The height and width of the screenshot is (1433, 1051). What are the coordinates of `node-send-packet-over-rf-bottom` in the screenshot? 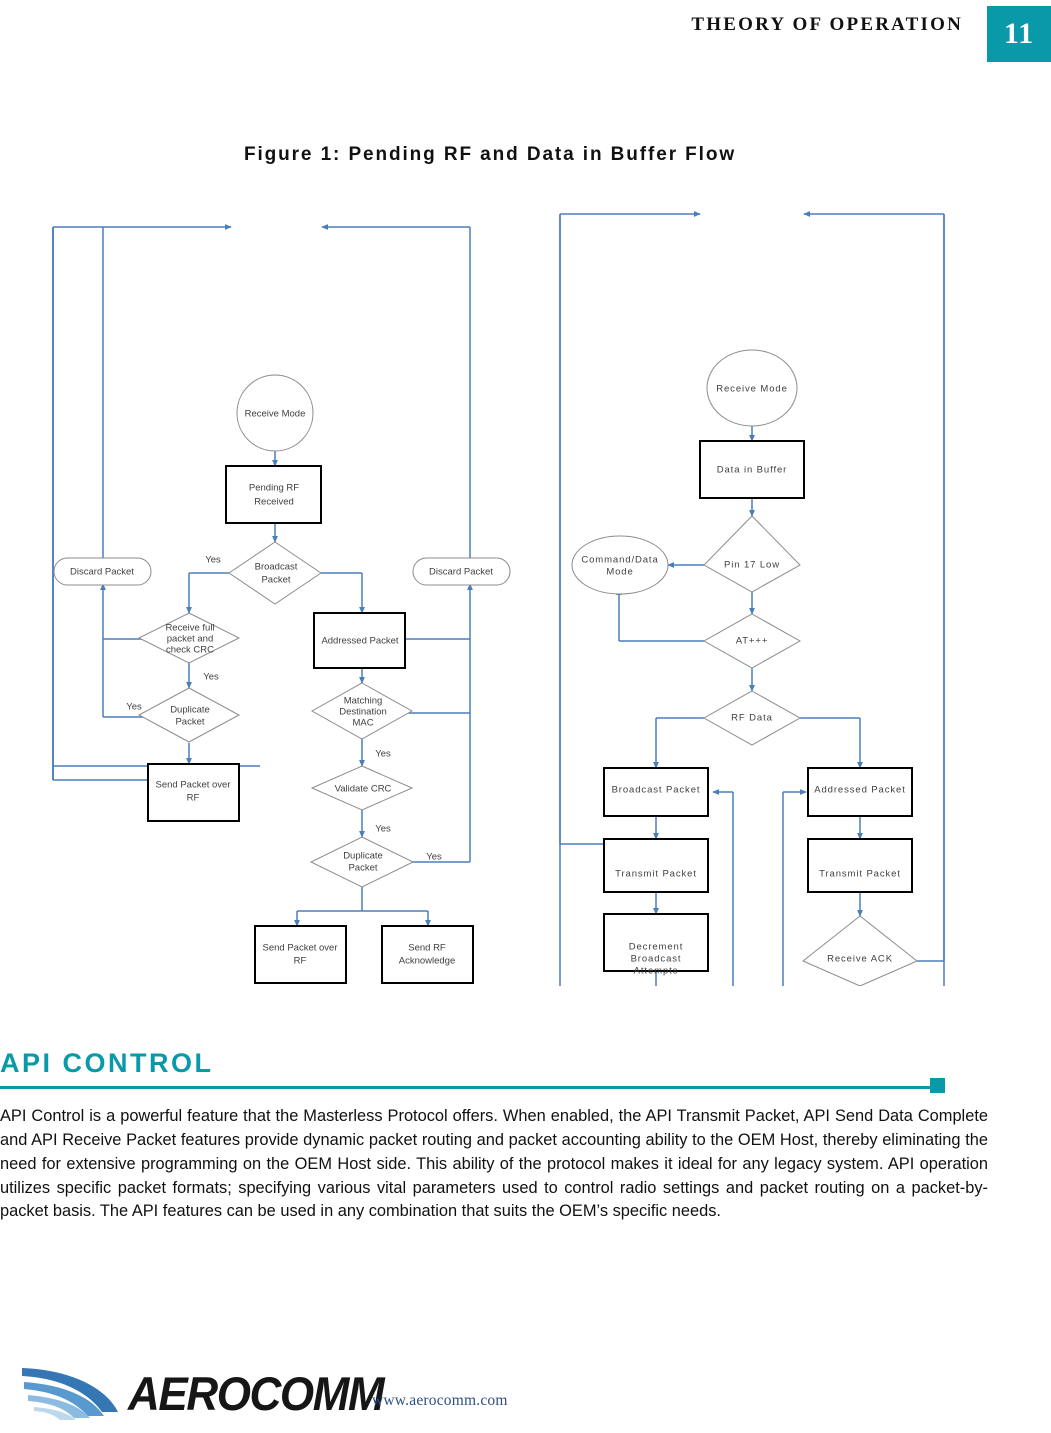 It's located at (300, 954).